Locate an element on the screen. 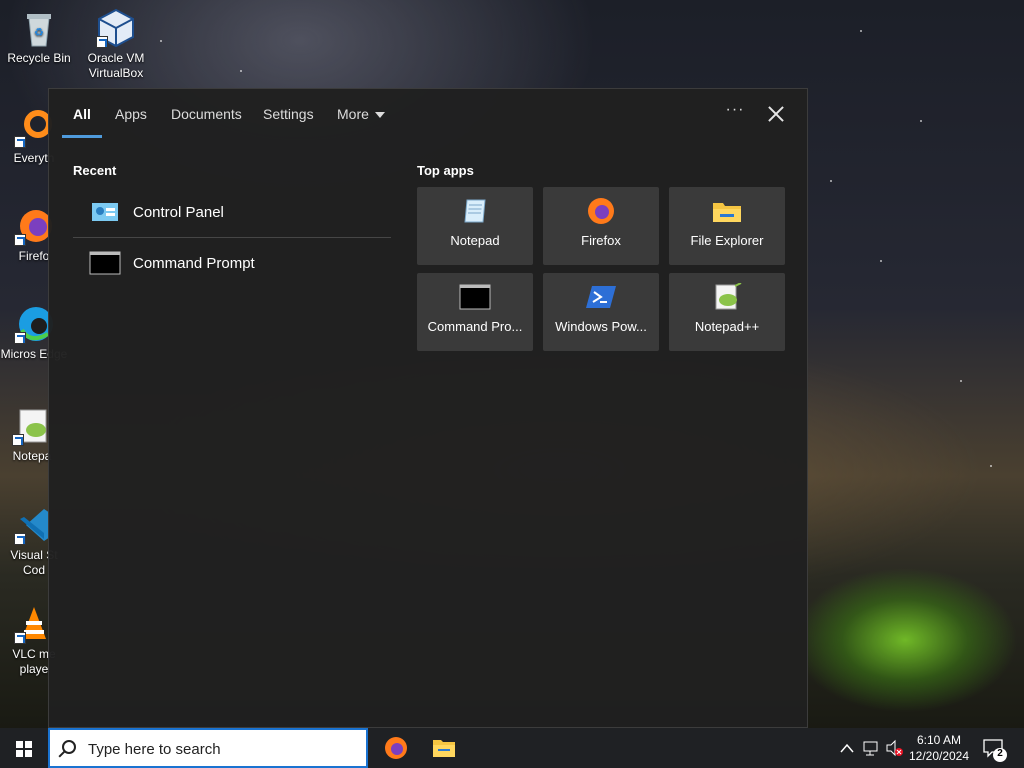  desktop-icon-label: Recycle Bin is located at coordinates (39, 58).